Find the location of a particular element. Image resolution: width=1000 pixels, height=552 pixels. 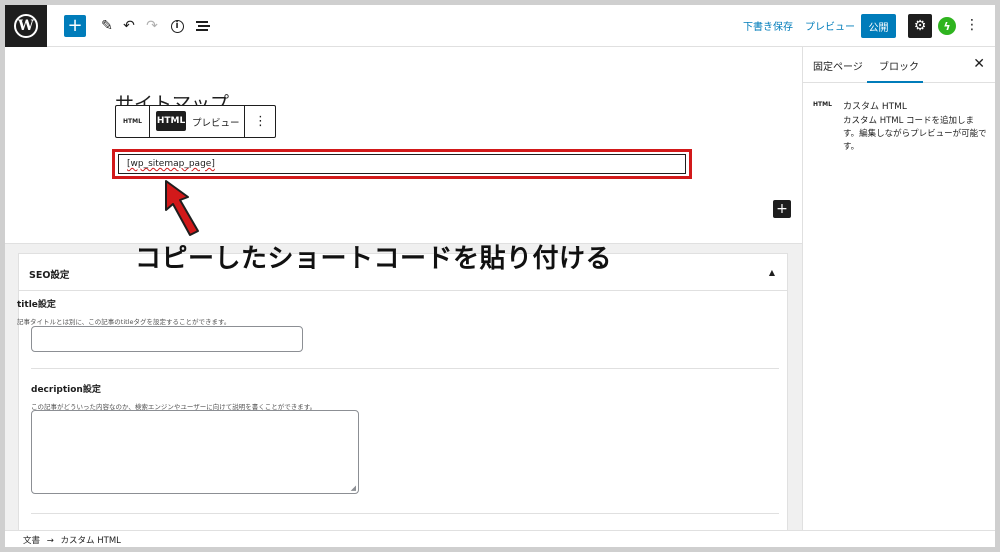

save-draft-button: 下書き保存 is located at coordinates (768, 25).